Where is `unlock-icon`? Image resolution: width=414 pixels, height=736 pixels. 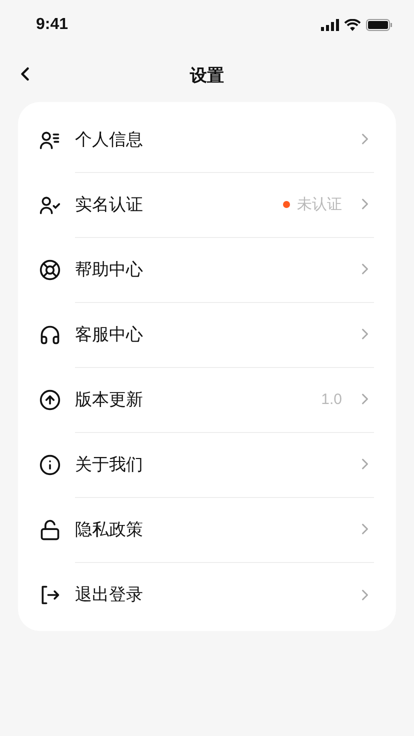 unlock-icon is located at coordinates (50, 529).